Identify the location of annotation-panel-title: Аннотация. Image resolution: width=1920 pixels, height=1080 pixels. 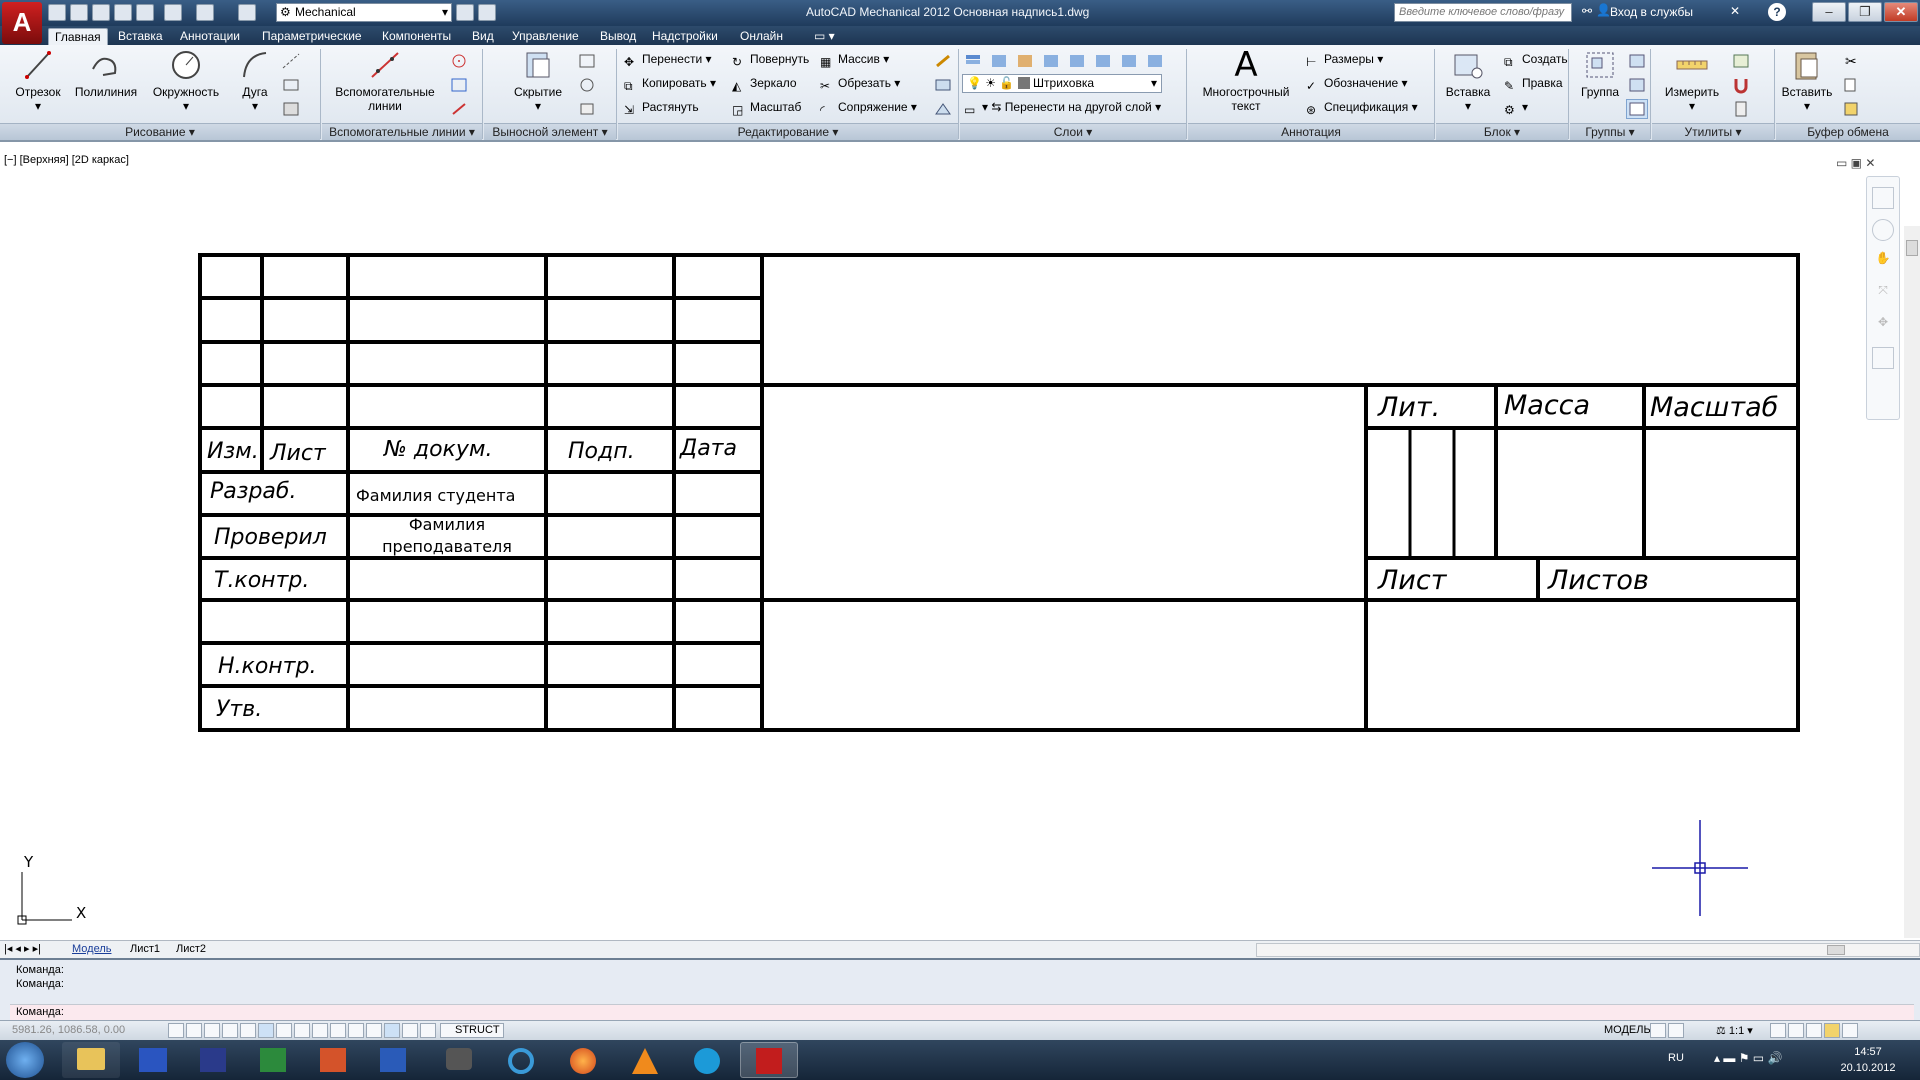
(1311, 131).